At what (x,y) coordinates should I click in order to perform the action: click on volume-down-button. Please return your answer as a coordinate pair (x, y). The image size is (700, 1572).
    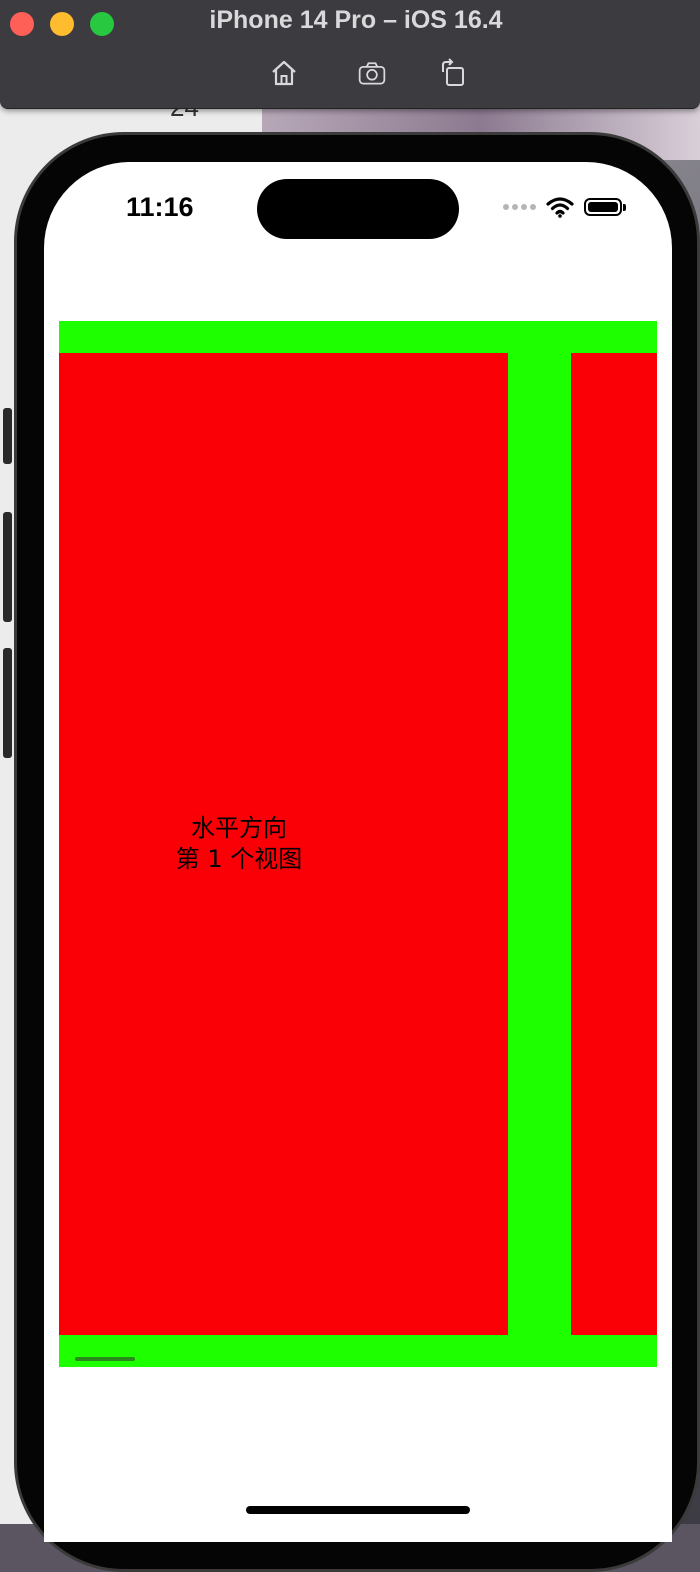
    Looking at the image, I should click on (7, 703).